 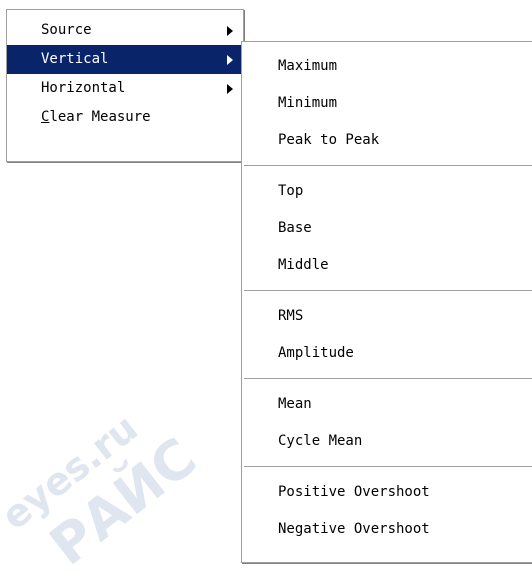 What do you see at coordinates (387, 66) in the screenshot?
I see `submenu-item-maximum: Maximum` at bounding box center [387, 66].